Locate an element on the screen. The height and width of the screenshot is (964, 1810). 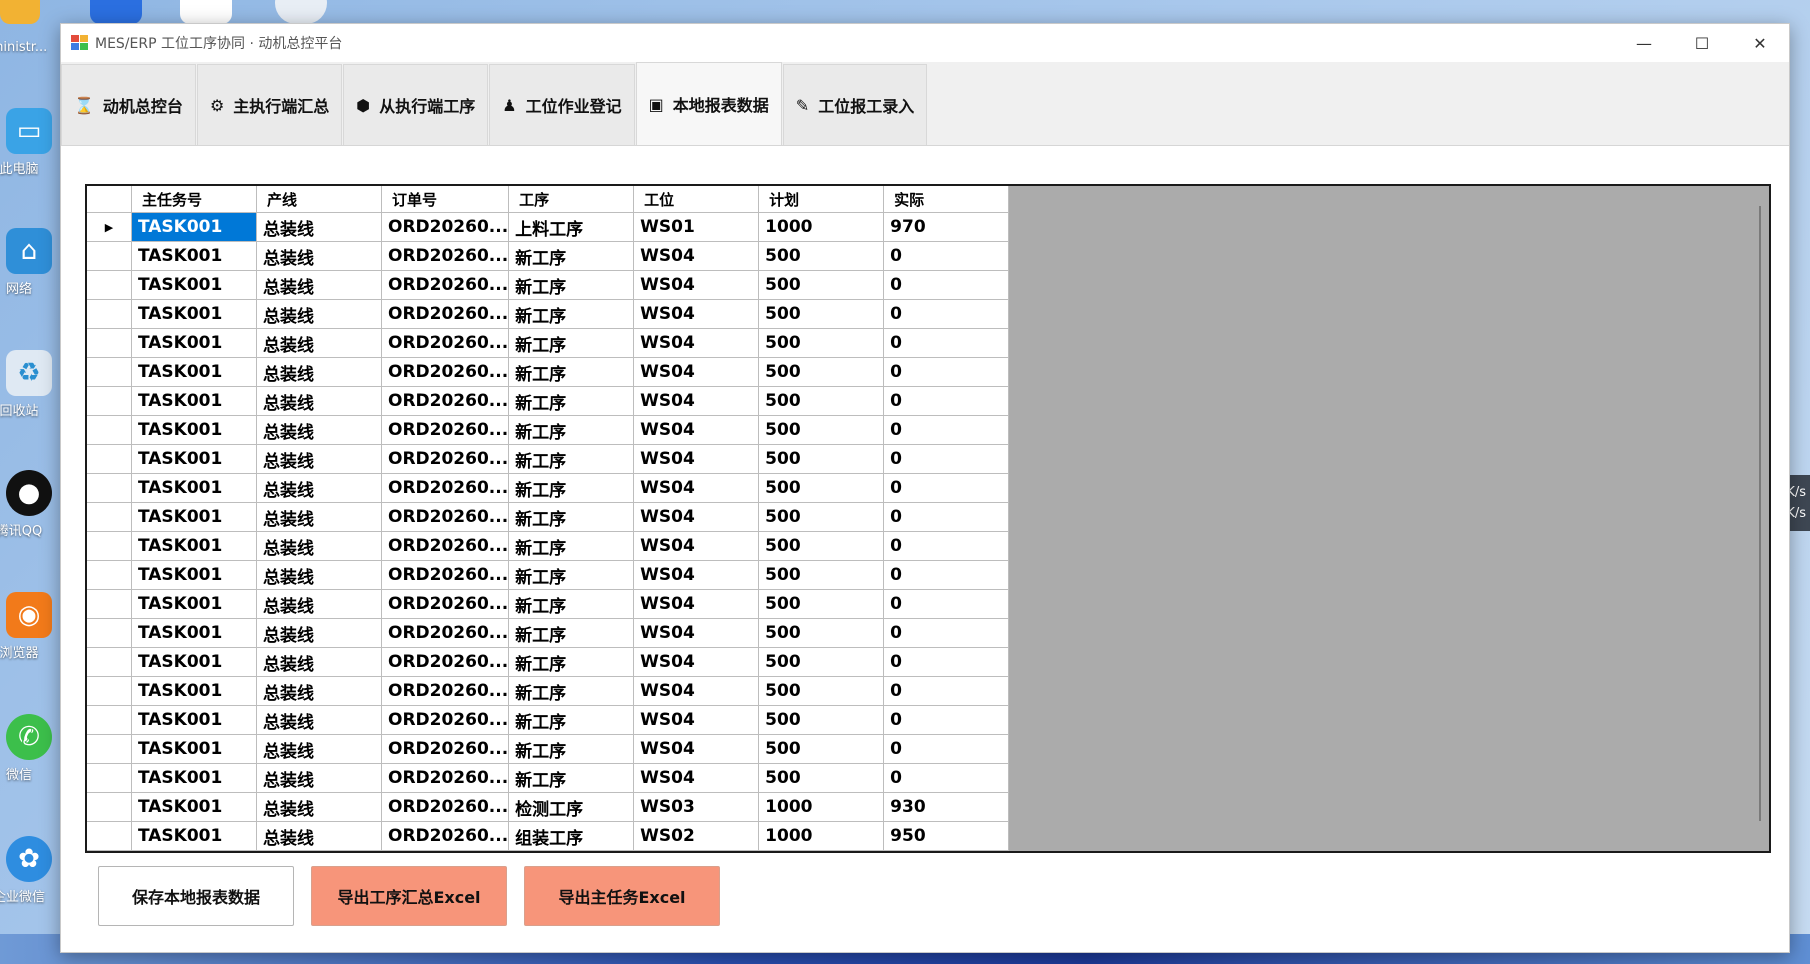
table-row: TASK001 总装线 ORD20260... 组装工序 WS02 1000 950 is located at coordinates (548, 836).